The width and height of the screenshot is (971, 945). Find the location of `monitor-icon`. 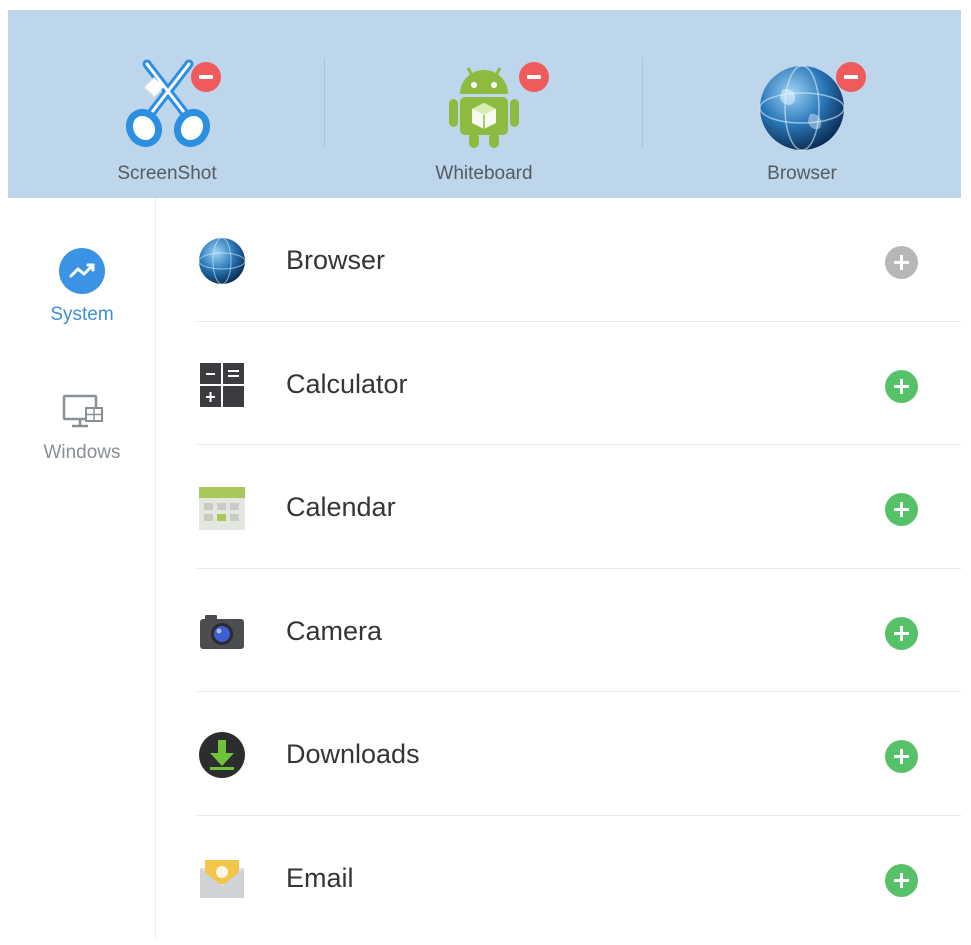

monitor-icon is located at coordinates (82, 412).